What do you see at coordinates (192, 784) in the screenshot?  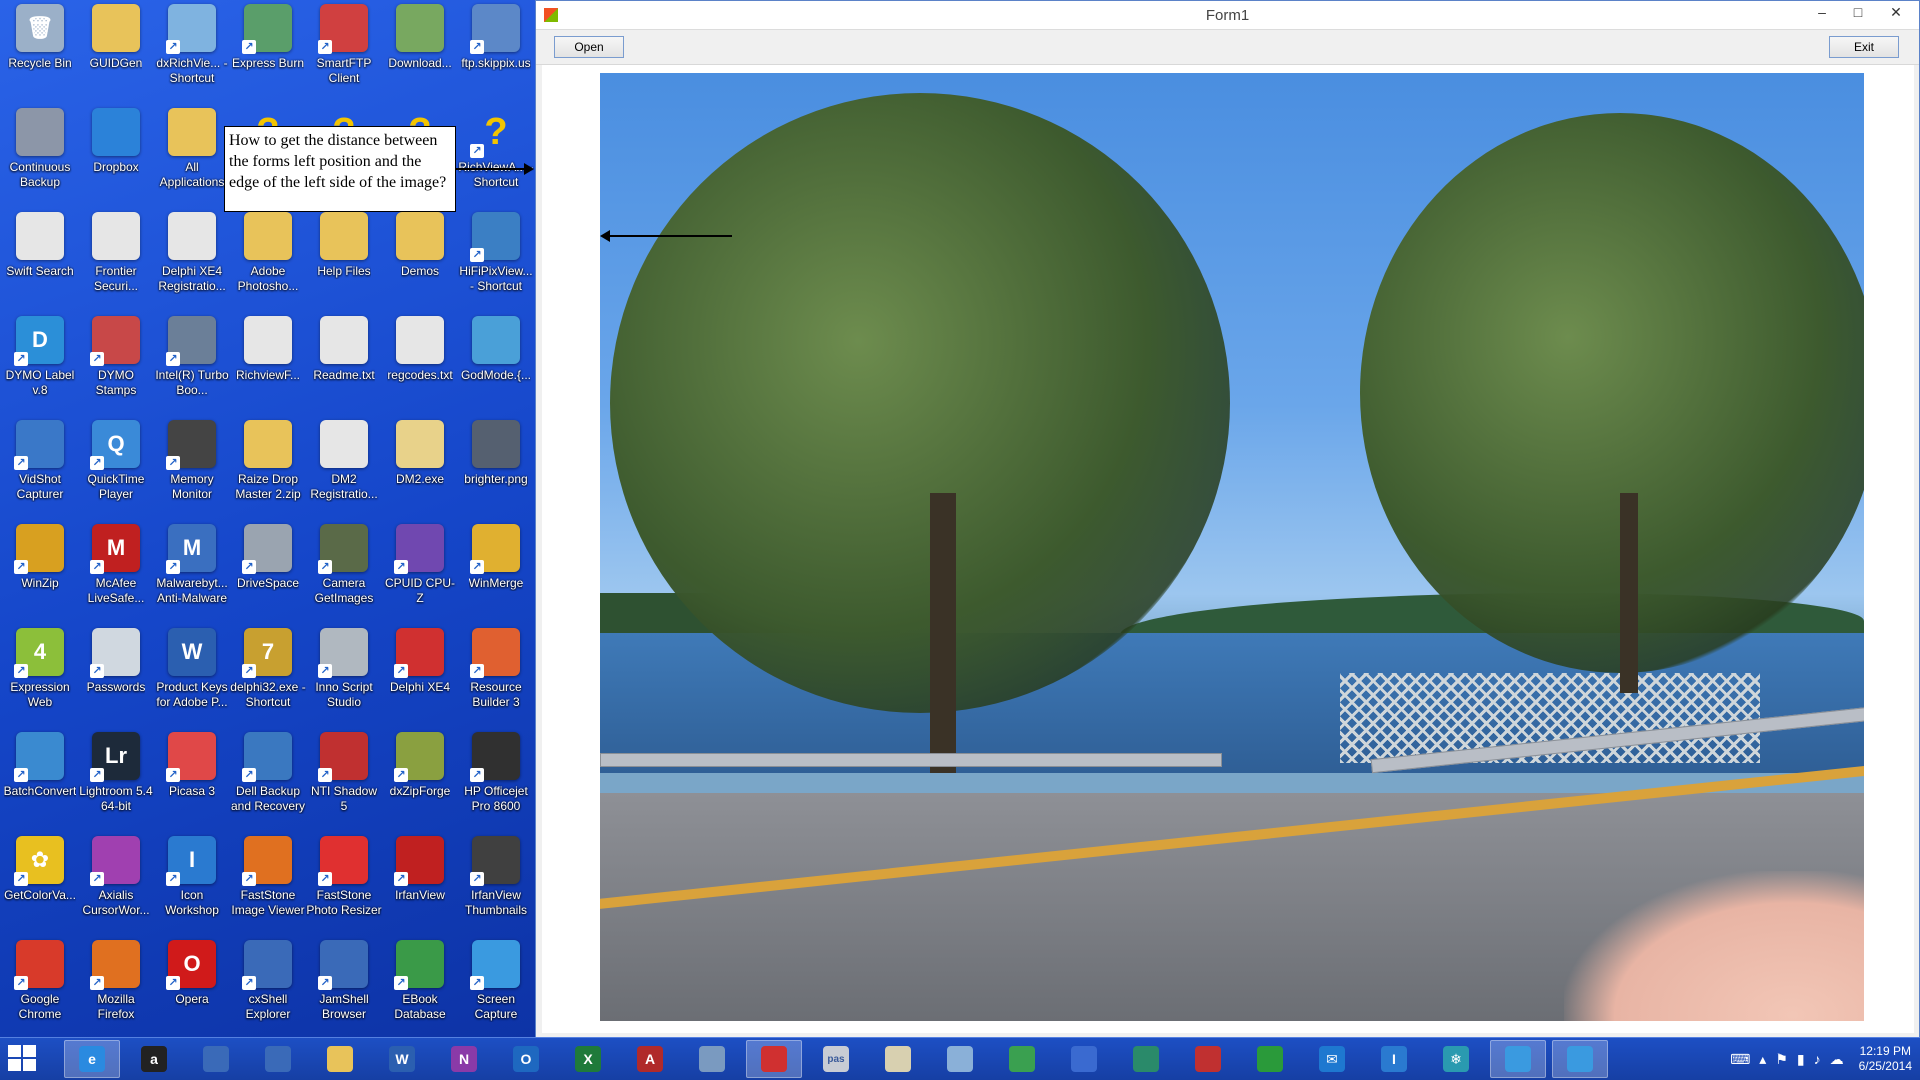 I see `desktop-icon: Picasa 3` at bounding box center [192, 784].